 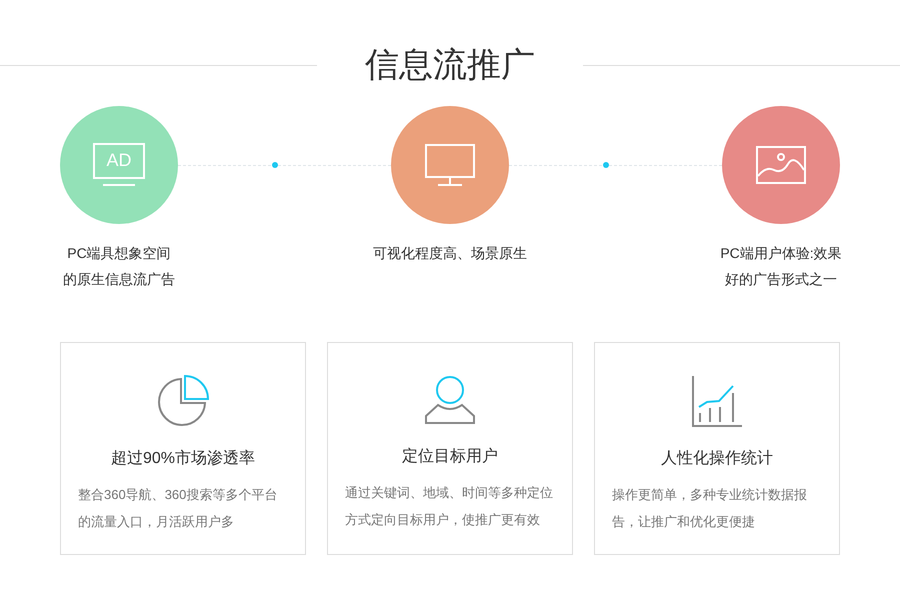 I want to click on card-description: 整合360导航、360搜索等多个平台的流量入口，月活跃用户多, so click(x=177, y=508).